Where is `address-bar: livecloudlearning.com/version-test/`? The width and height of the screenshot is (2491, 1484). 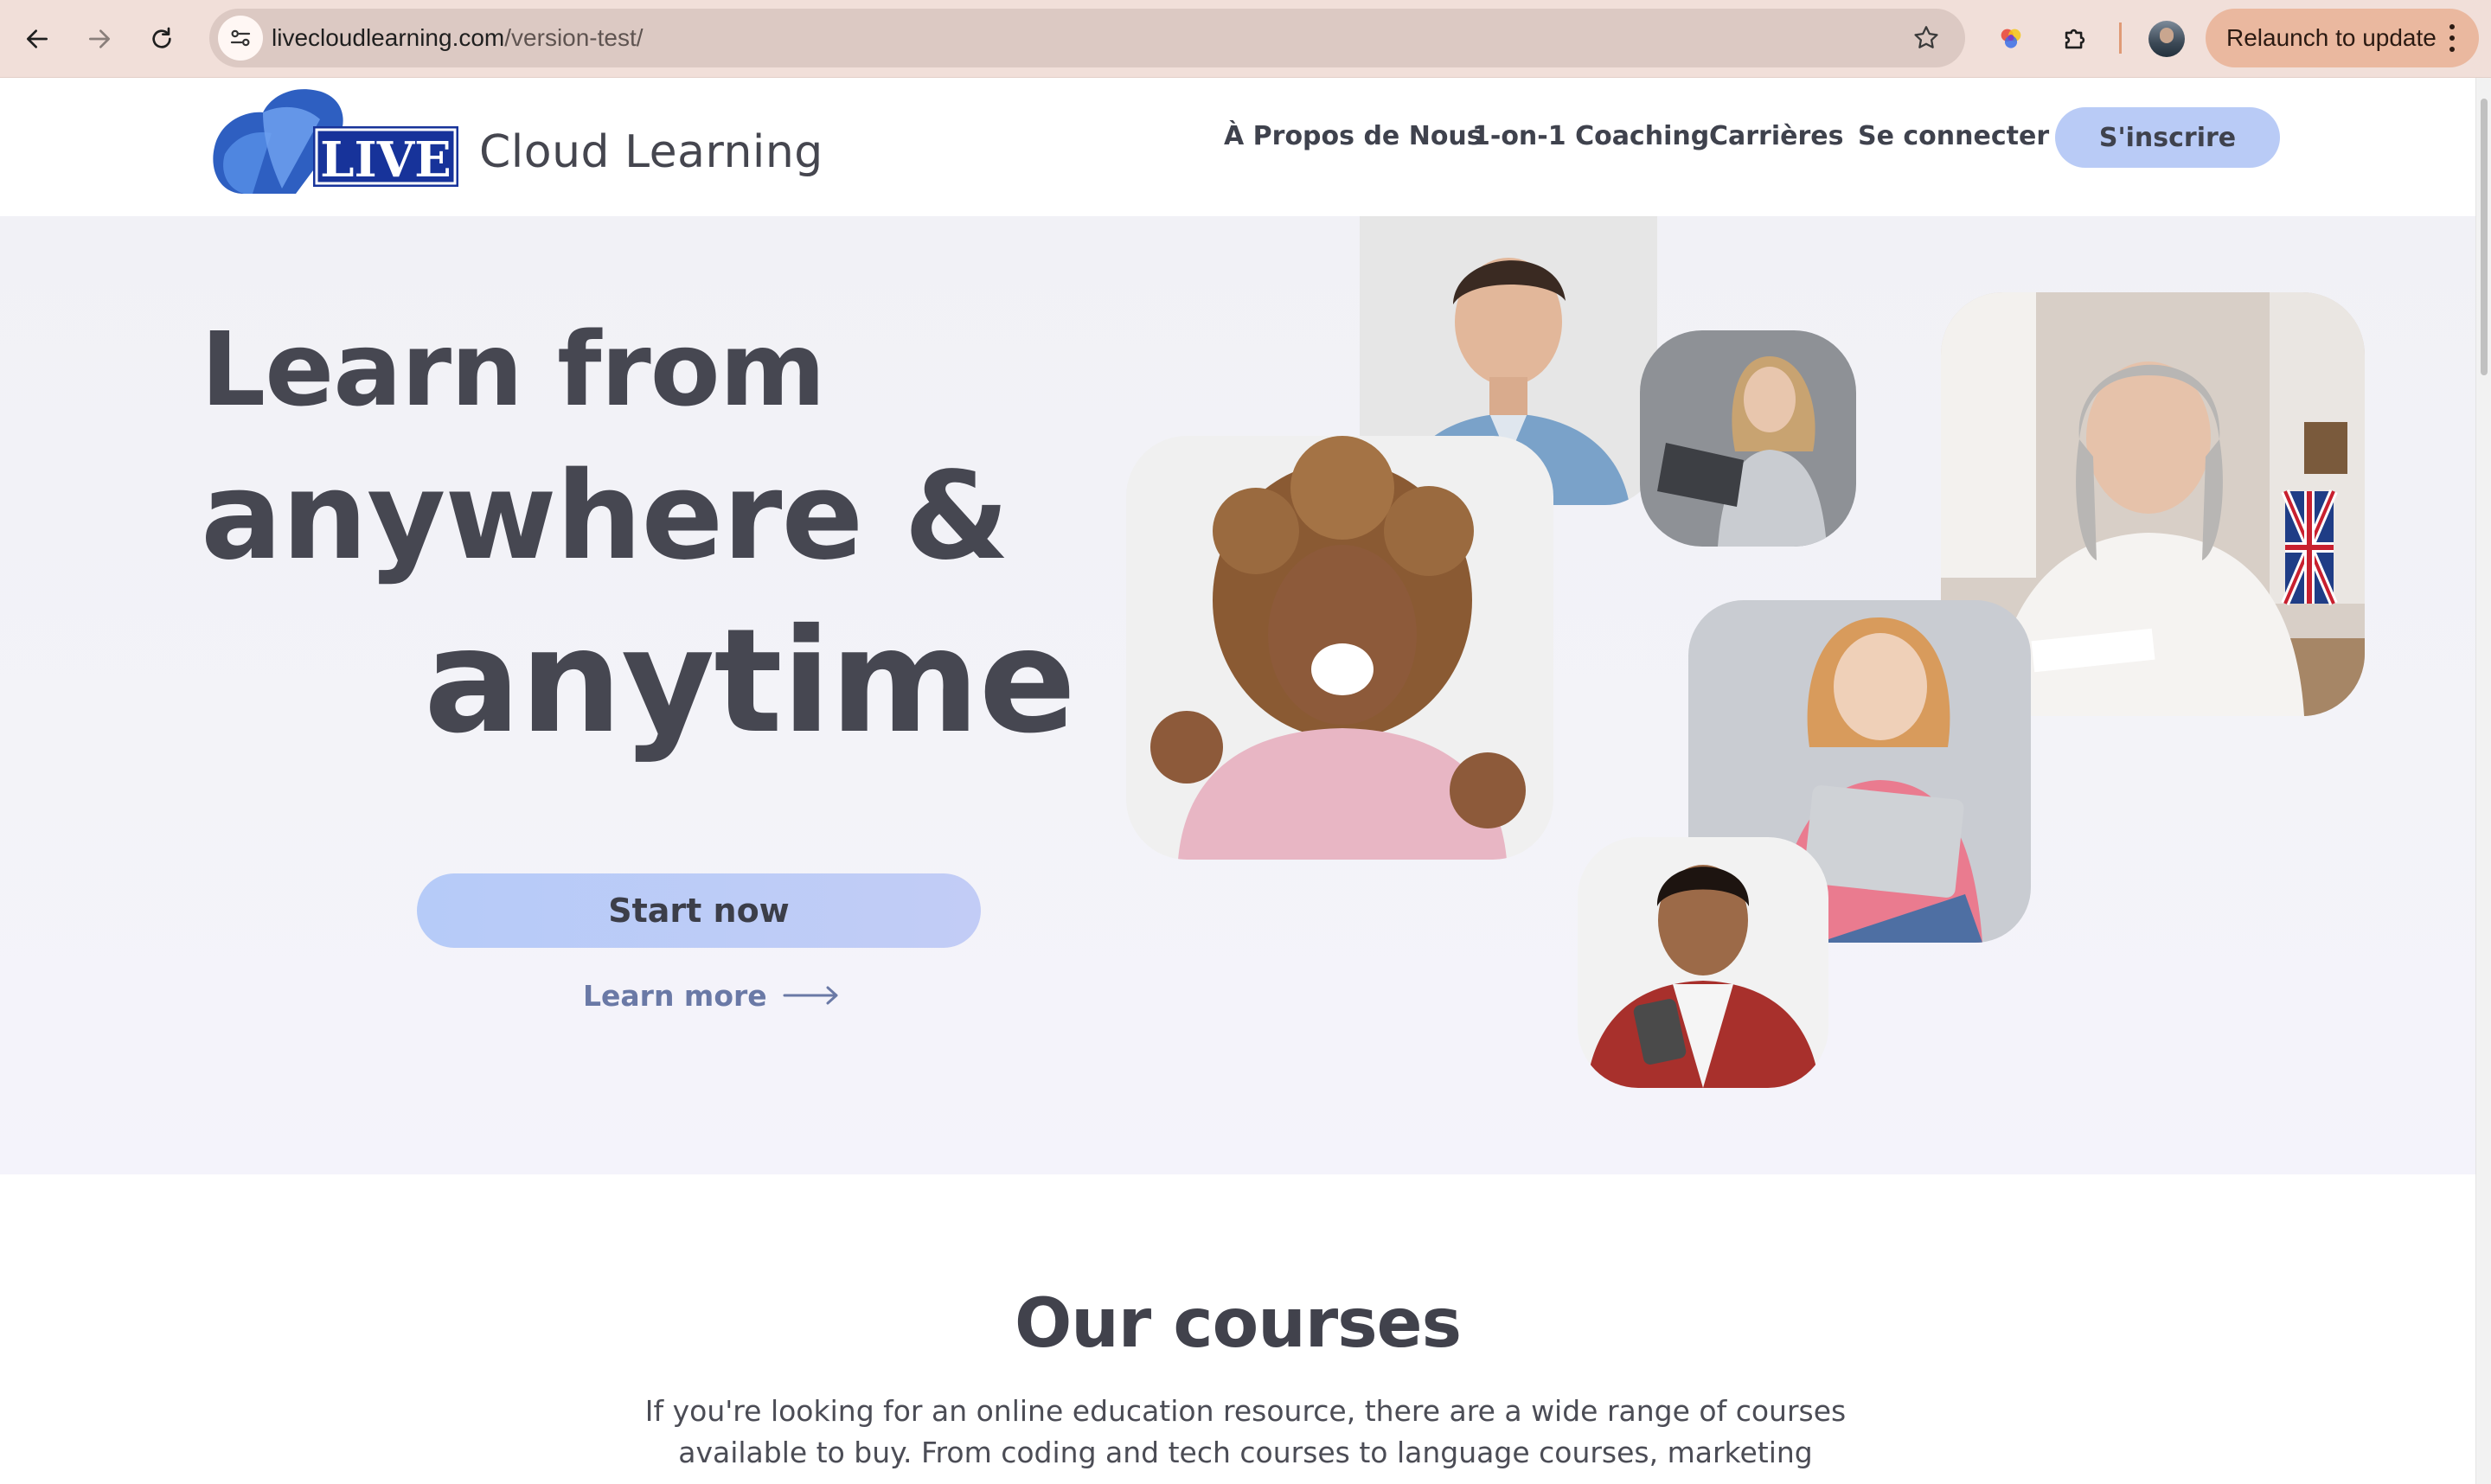 address-bar: livecloudlearning.com/version-test/ is located at coordinates (1087, 38).